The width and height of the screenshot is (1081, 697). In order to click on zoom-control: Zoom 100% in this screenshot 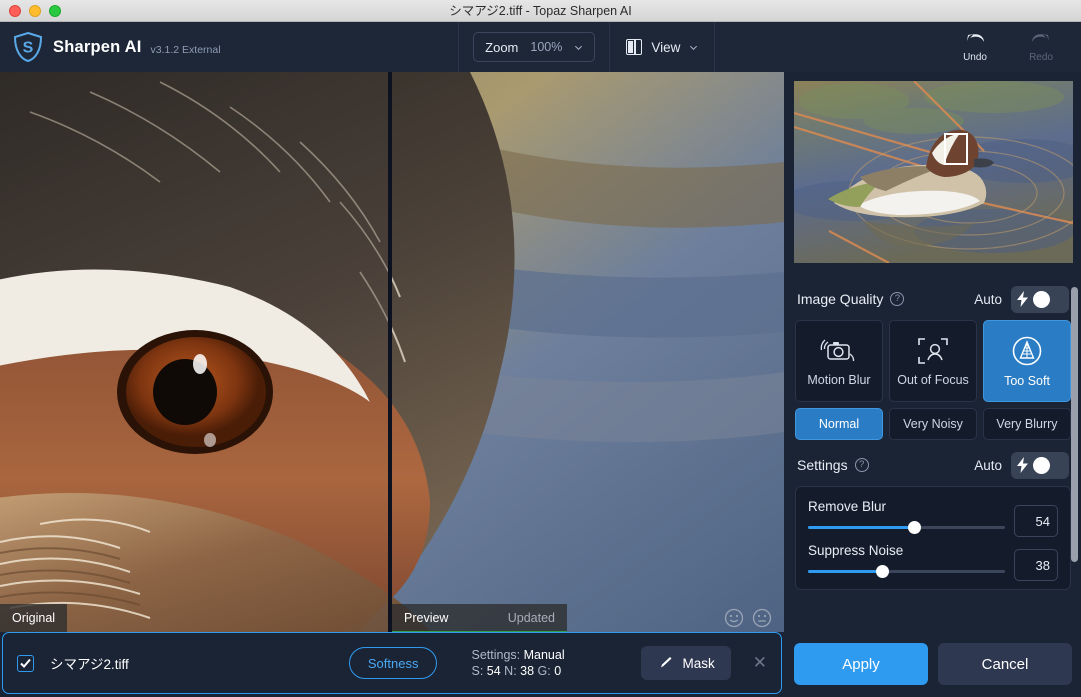, I will do `click(534, 47)`.